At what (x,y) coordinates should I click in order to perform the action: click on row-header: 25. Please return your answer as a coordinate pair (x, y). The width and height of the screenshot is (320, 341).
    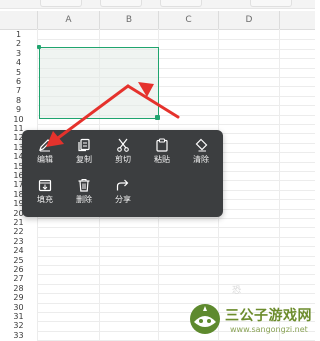
    Looking at the image, I should click on (18, 260).